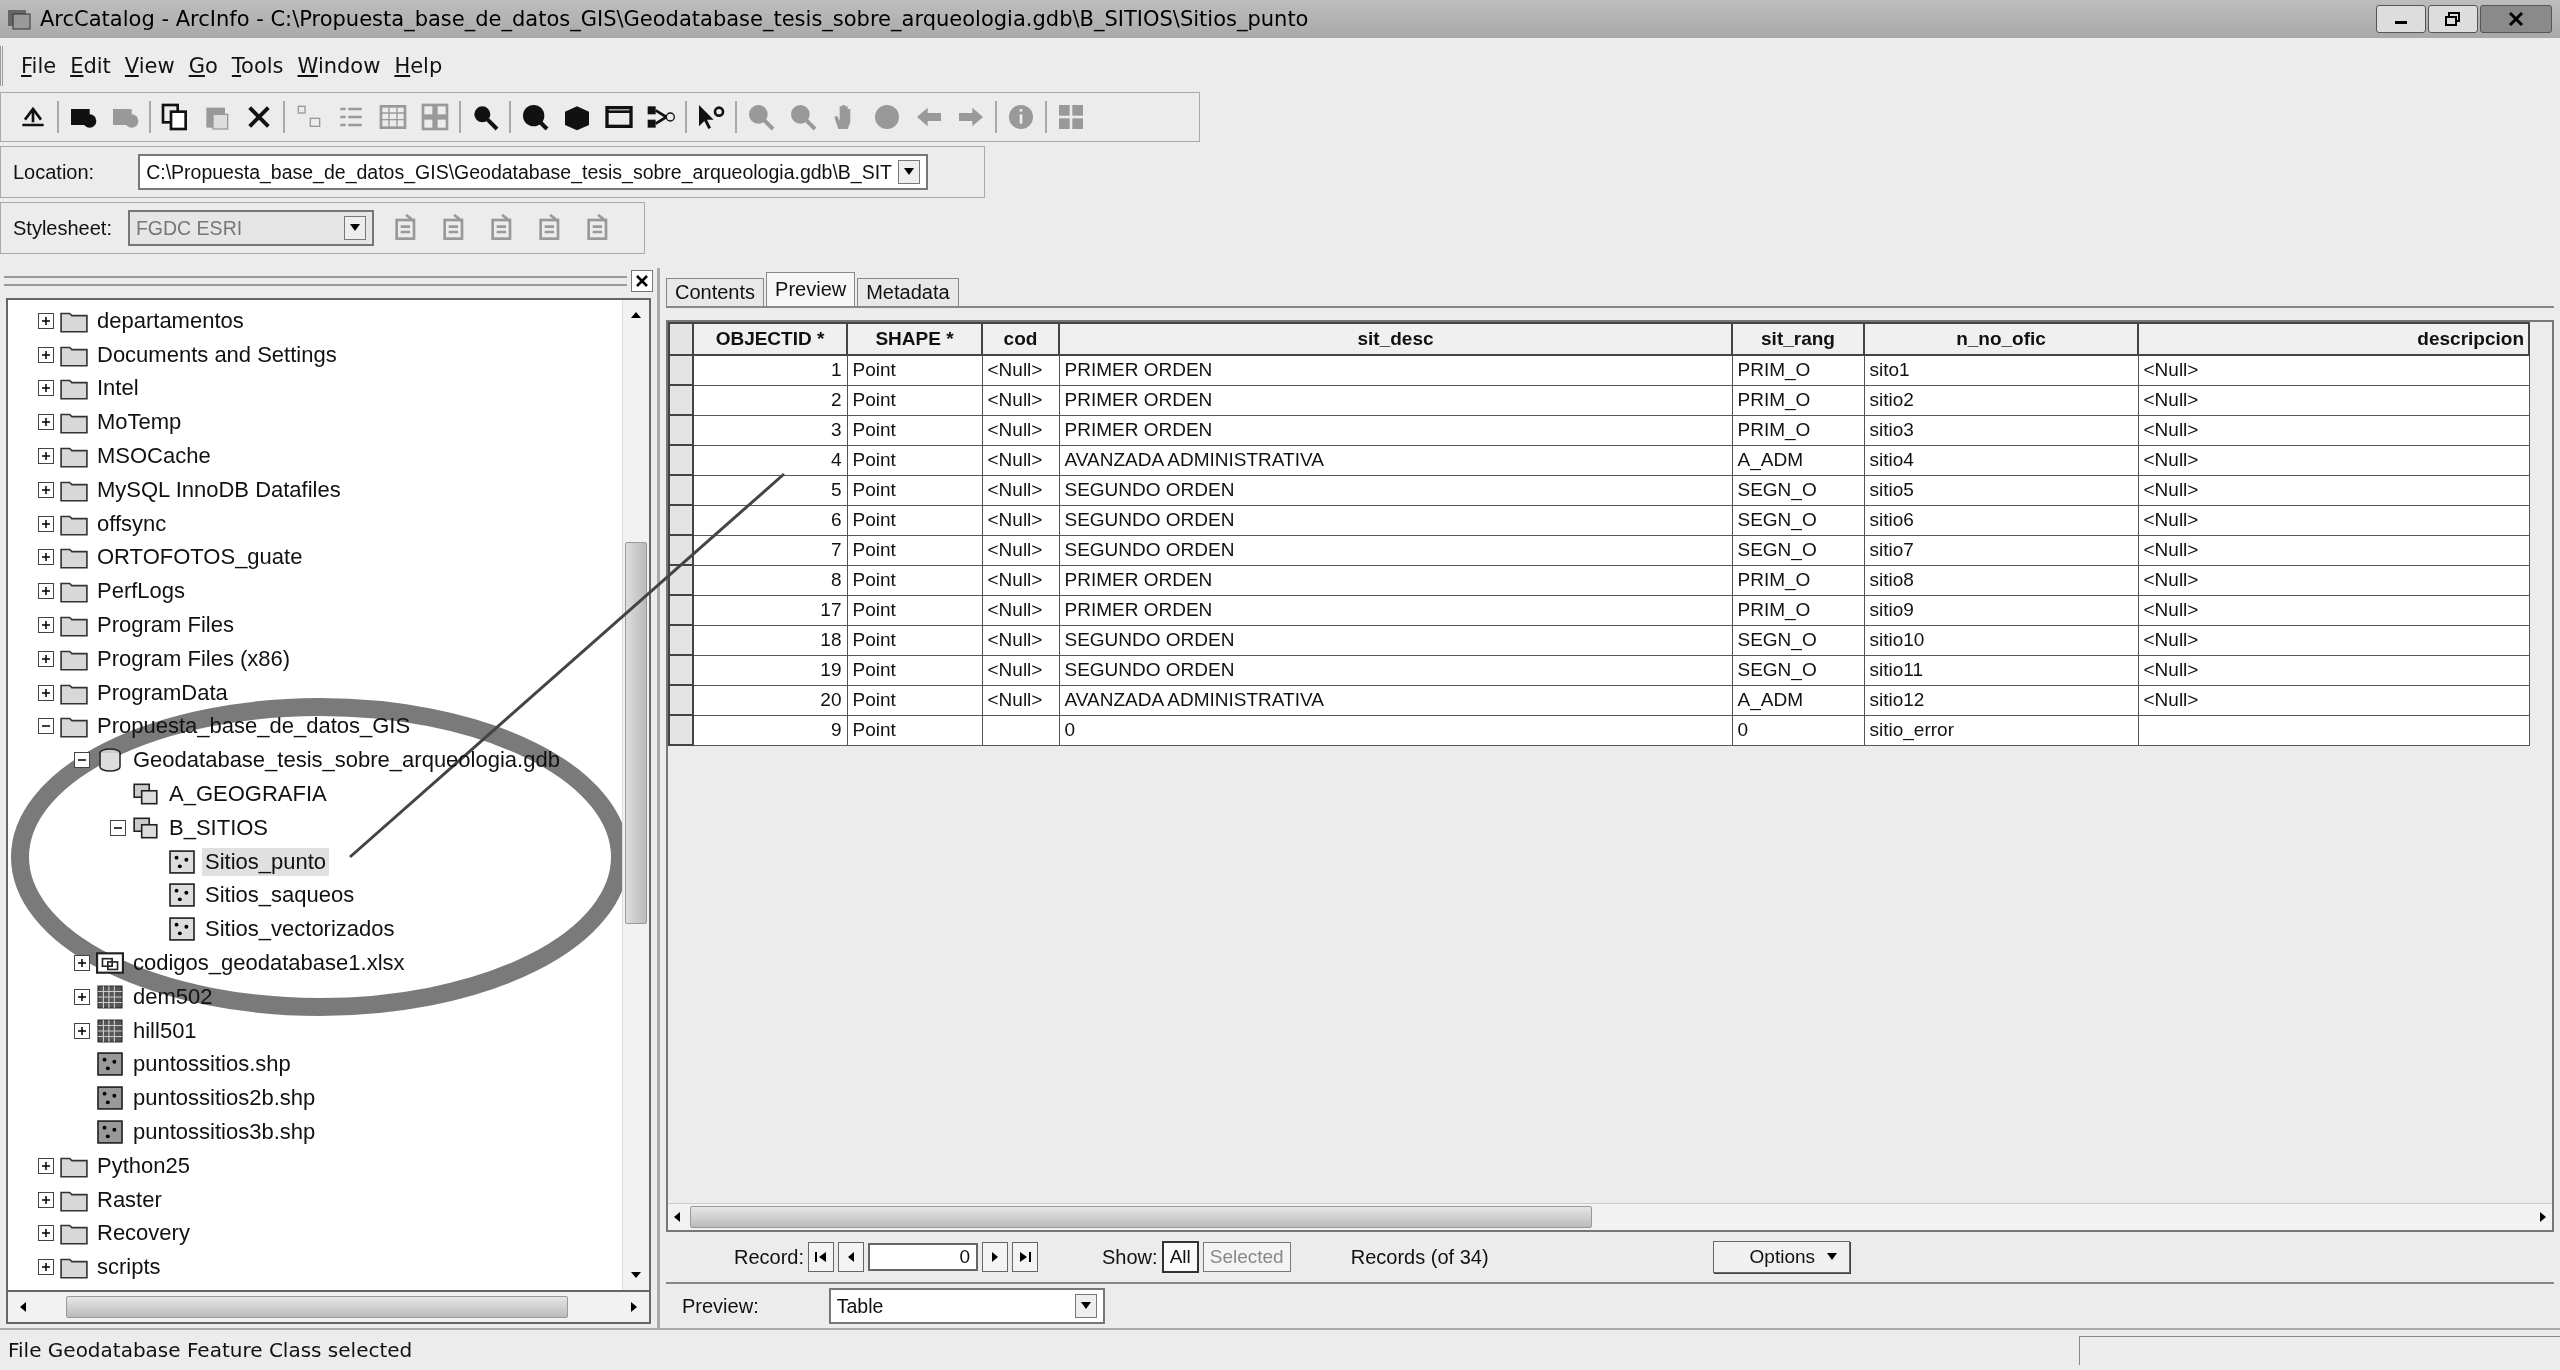  Describe the element at coordinates (219, 827) in the screenshot. I see `tree-item: B_SITIOS` at that location.